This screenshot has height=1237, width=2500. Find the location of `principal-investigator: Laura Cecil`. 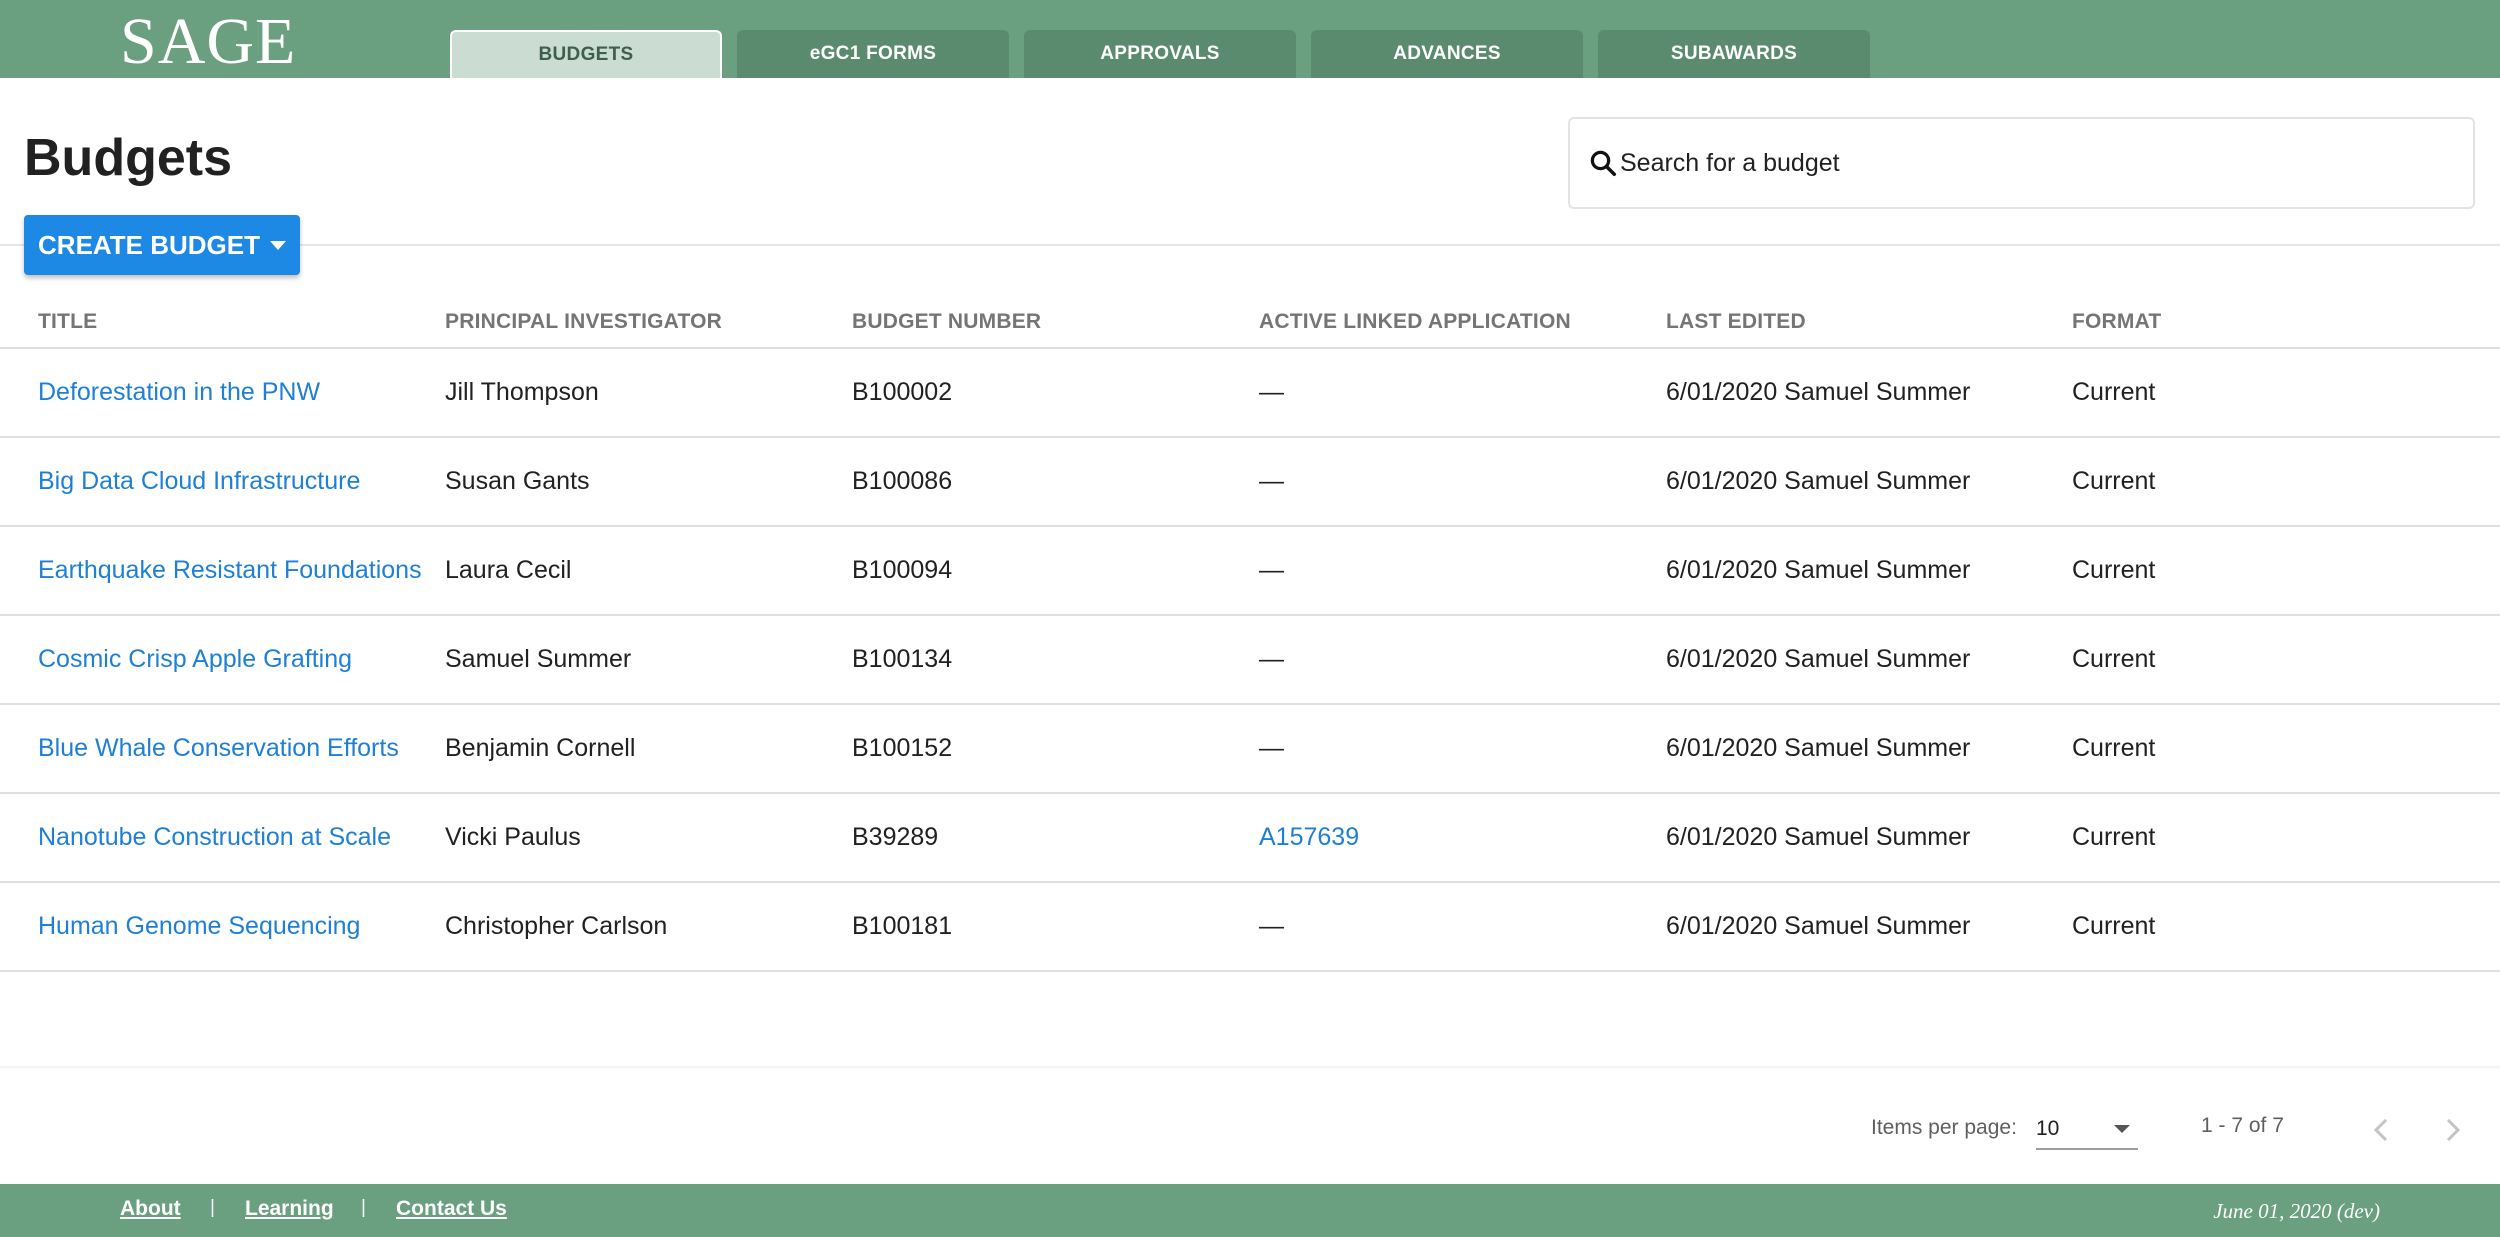

principal-investigator: Laura Cecil is located at coordinates (508, 570).